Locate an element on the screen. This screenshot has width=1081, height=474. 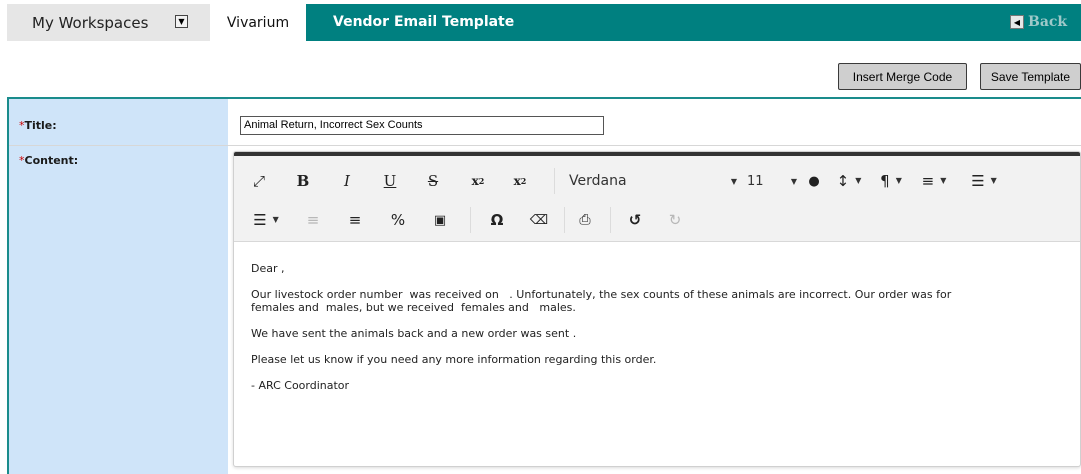
redo-icon: ↻ is located at coordinates (675, 219).